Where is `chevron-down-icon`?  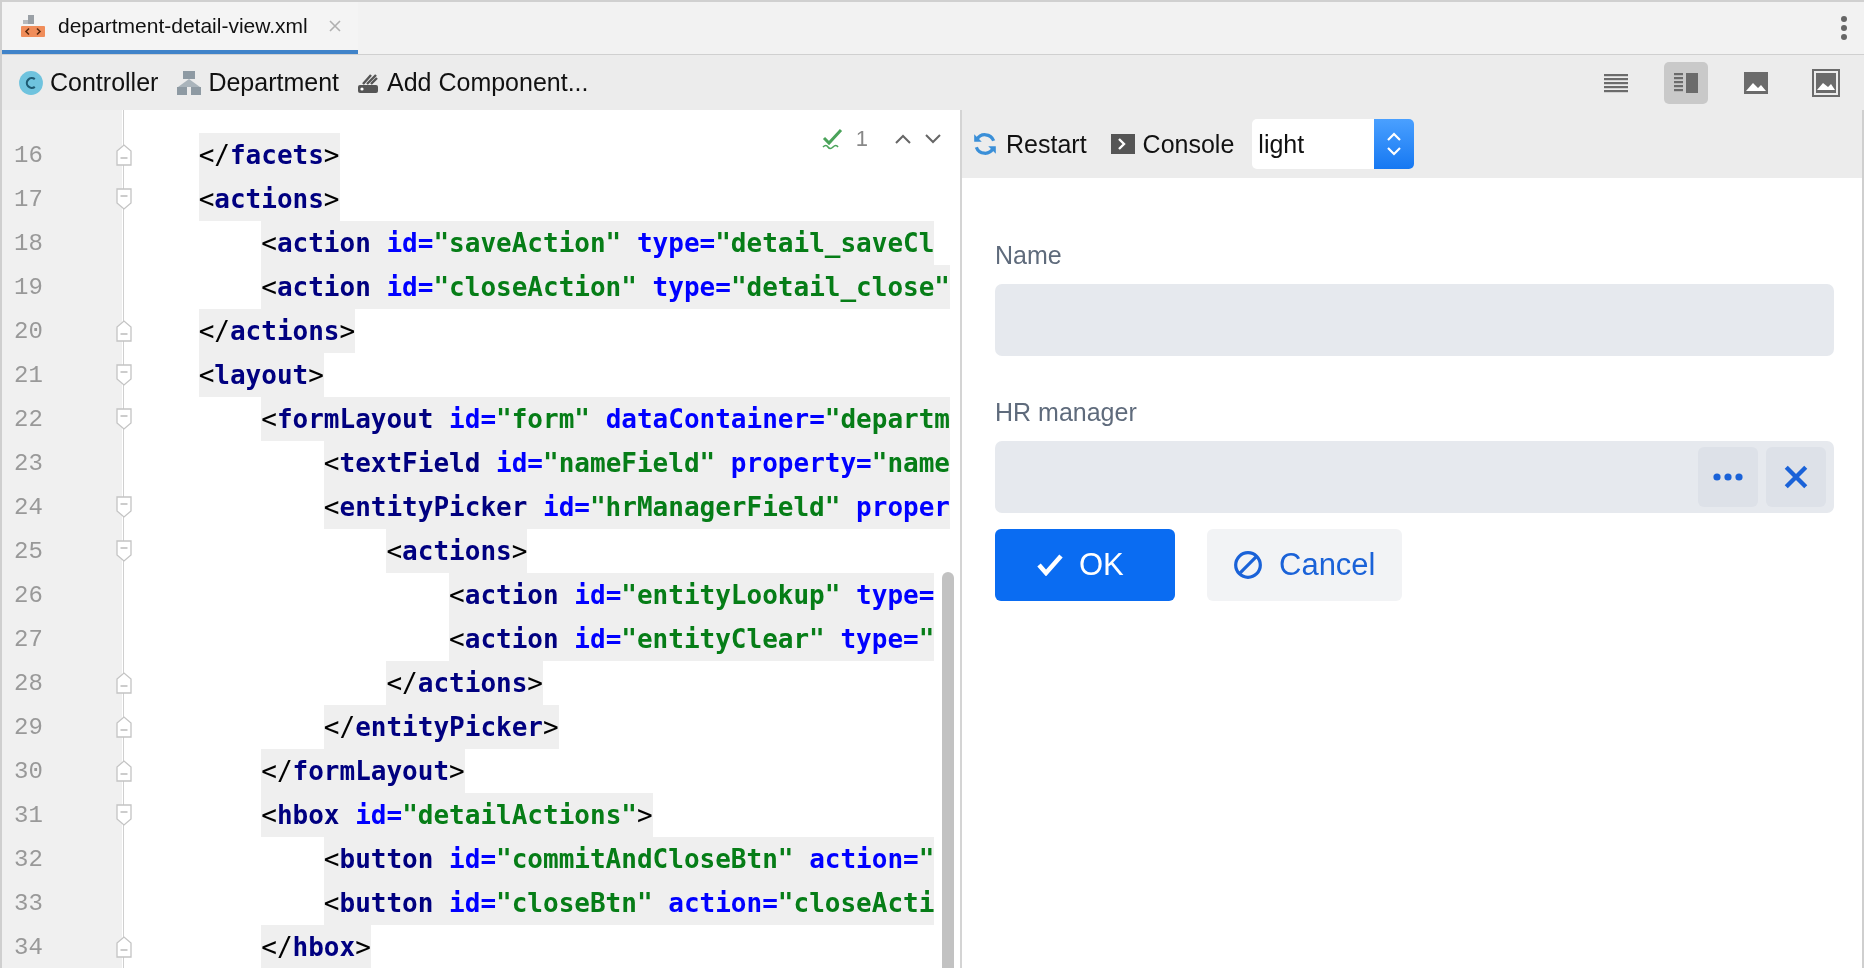
chevron-down-icon is located at coordinates (933, 139).